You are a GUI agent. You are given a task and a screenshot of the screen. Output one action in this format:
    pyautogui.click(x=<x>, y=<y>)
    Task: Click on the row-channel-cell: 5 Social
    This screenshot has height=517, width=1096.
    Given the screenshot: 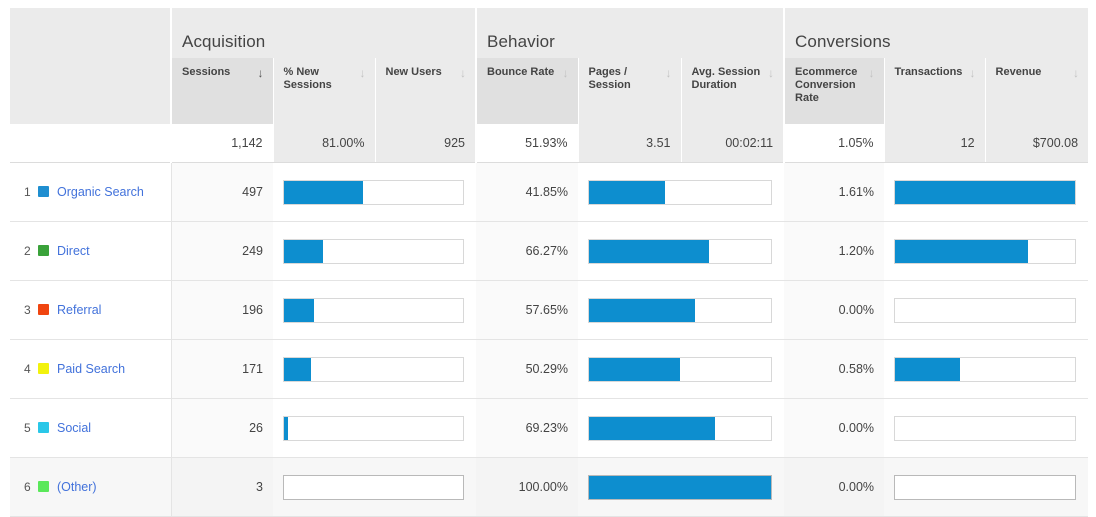 What is the action you would take?
    pyautogui.click(x=91, y=428)
    